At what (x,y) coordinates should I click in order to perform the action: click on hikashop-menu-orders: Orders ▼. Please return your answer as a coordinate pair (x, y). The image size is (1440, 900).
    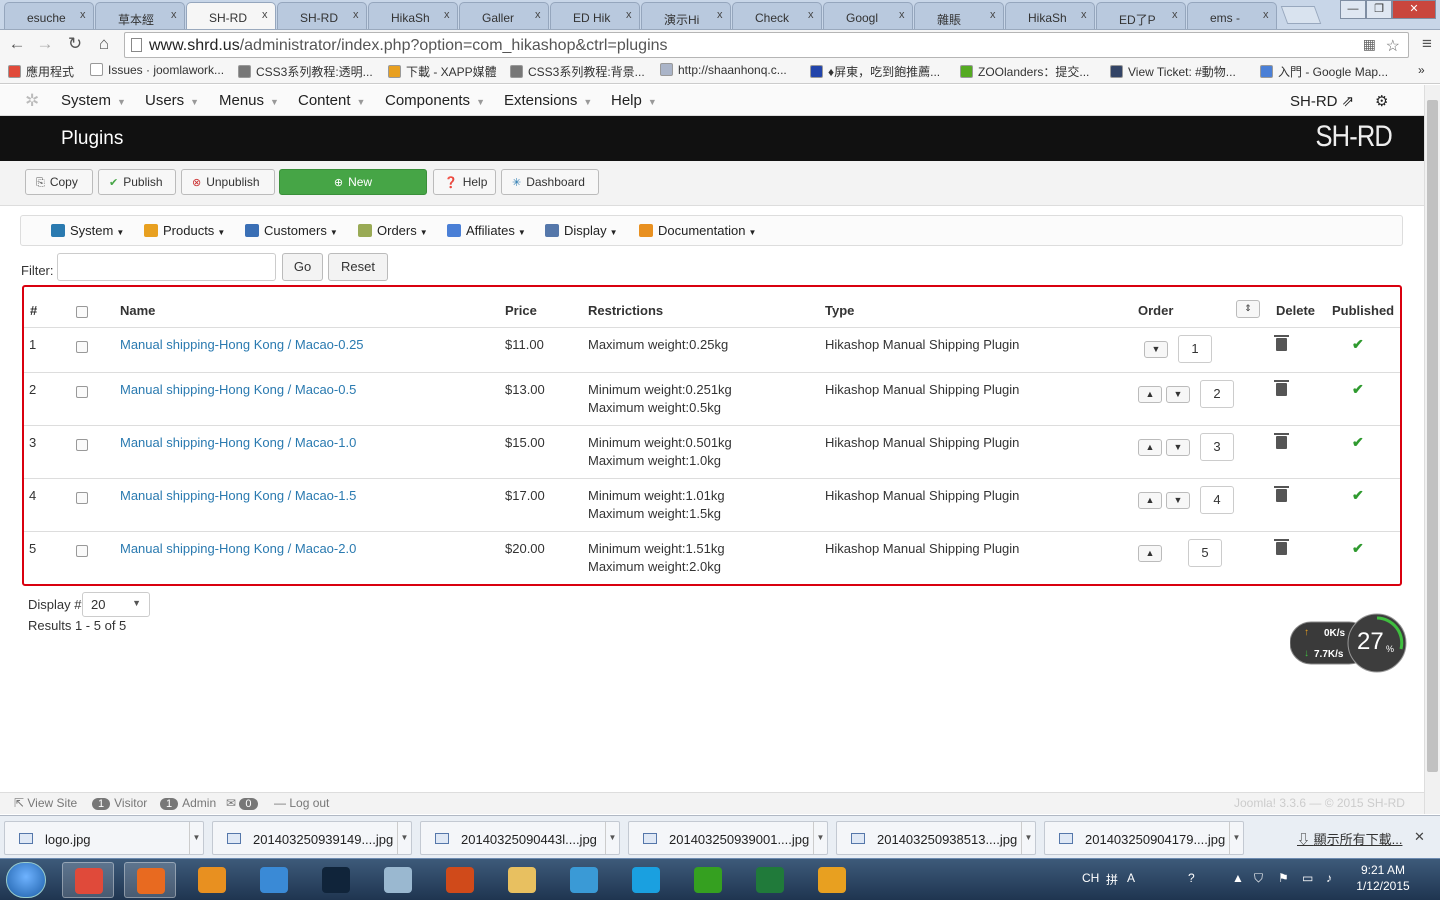
    Looking at the image, I should click on (393, 230).